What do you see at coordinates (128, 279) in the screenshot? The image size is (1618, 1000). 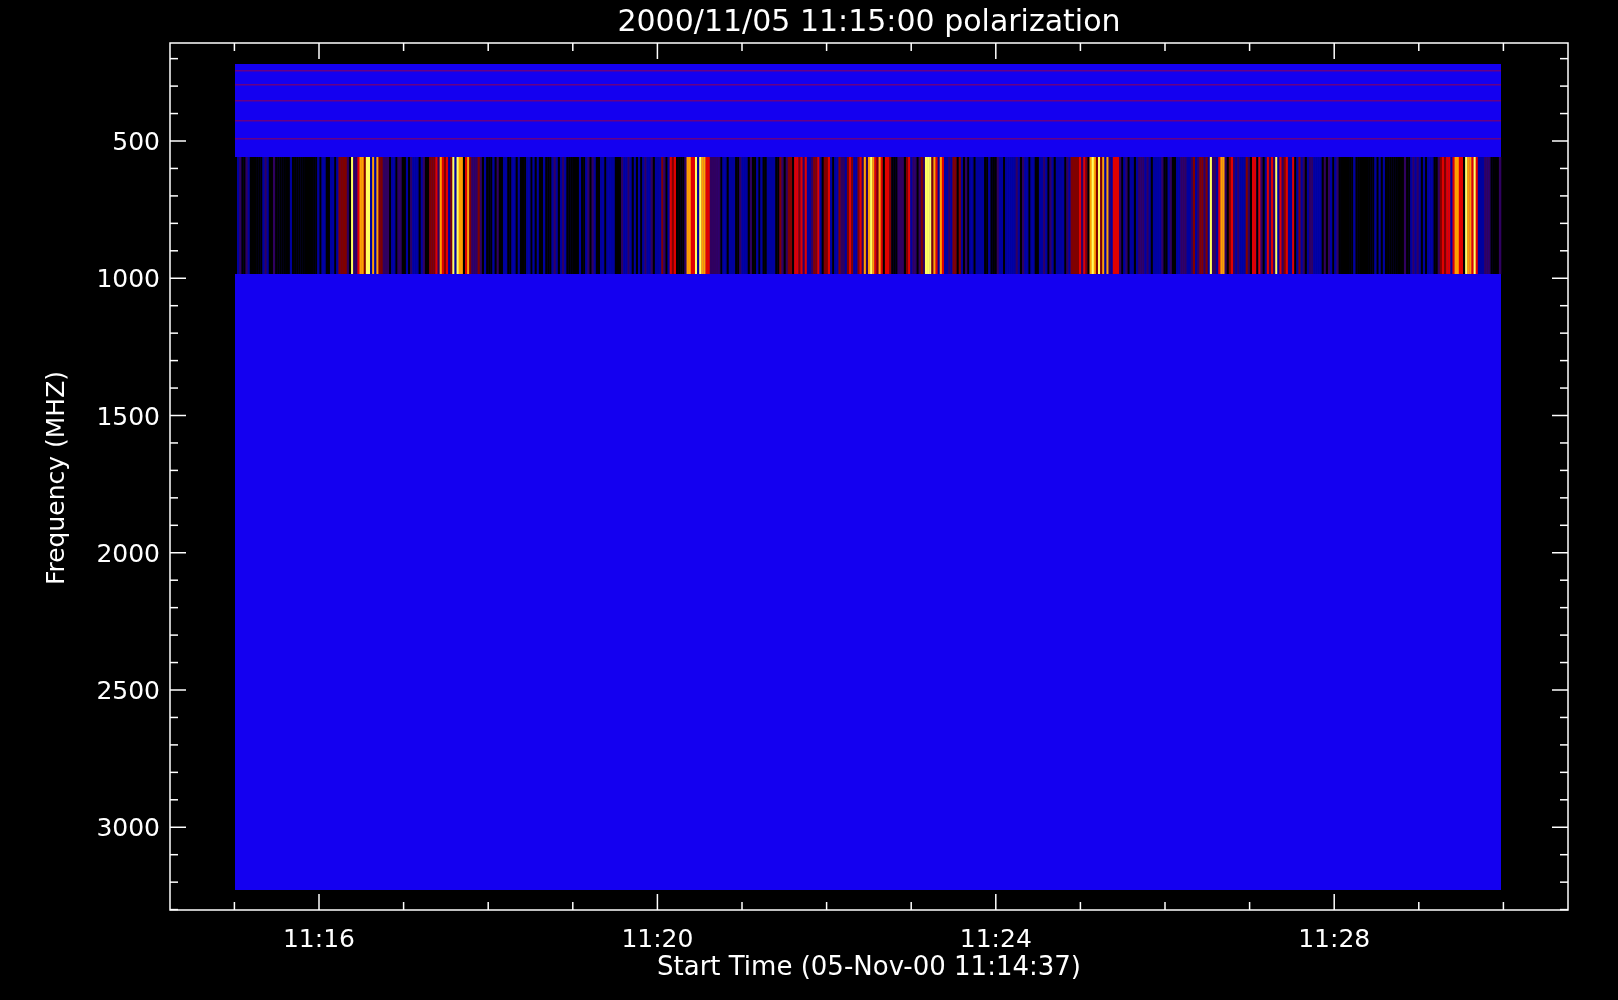 I see `y-tick-label: 1000` at bounding box center [128, 279].